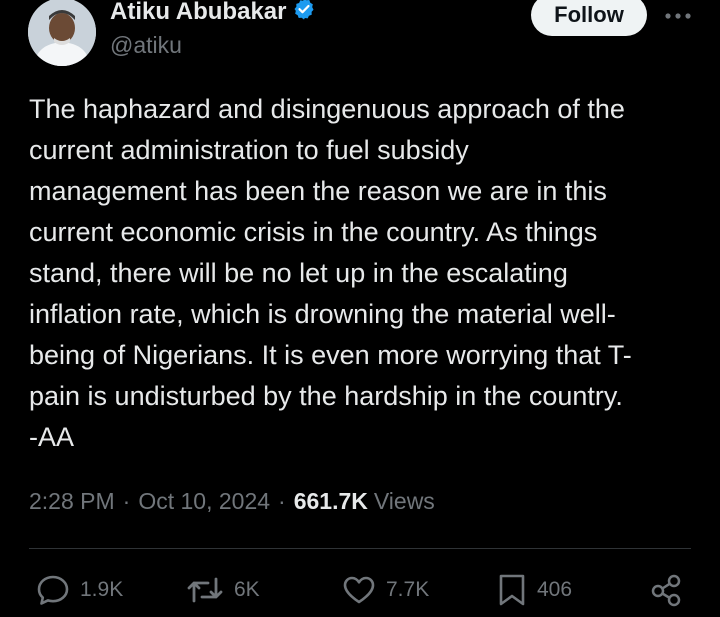 This screenshot has height=617, width=720. What do you see at coordinates (249, 150) in the screenshot?
I see `tweet-line: current administration to fuel subsidy` at bounding box center [249, 150].